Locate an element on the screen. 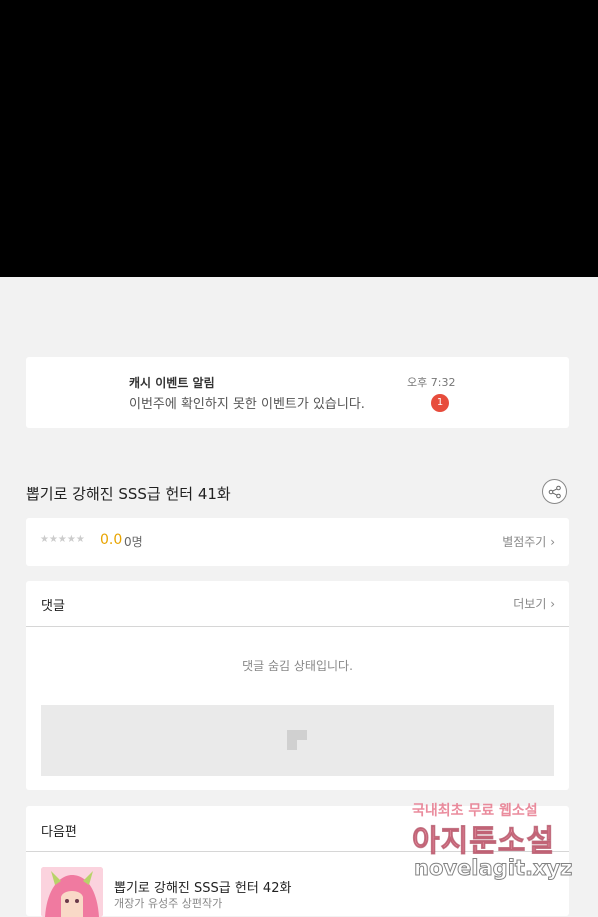 This screenshot has width=598, height=917. next-episode-author: 개장가 유성주 상편작가 is located at coordinates (168, 903).